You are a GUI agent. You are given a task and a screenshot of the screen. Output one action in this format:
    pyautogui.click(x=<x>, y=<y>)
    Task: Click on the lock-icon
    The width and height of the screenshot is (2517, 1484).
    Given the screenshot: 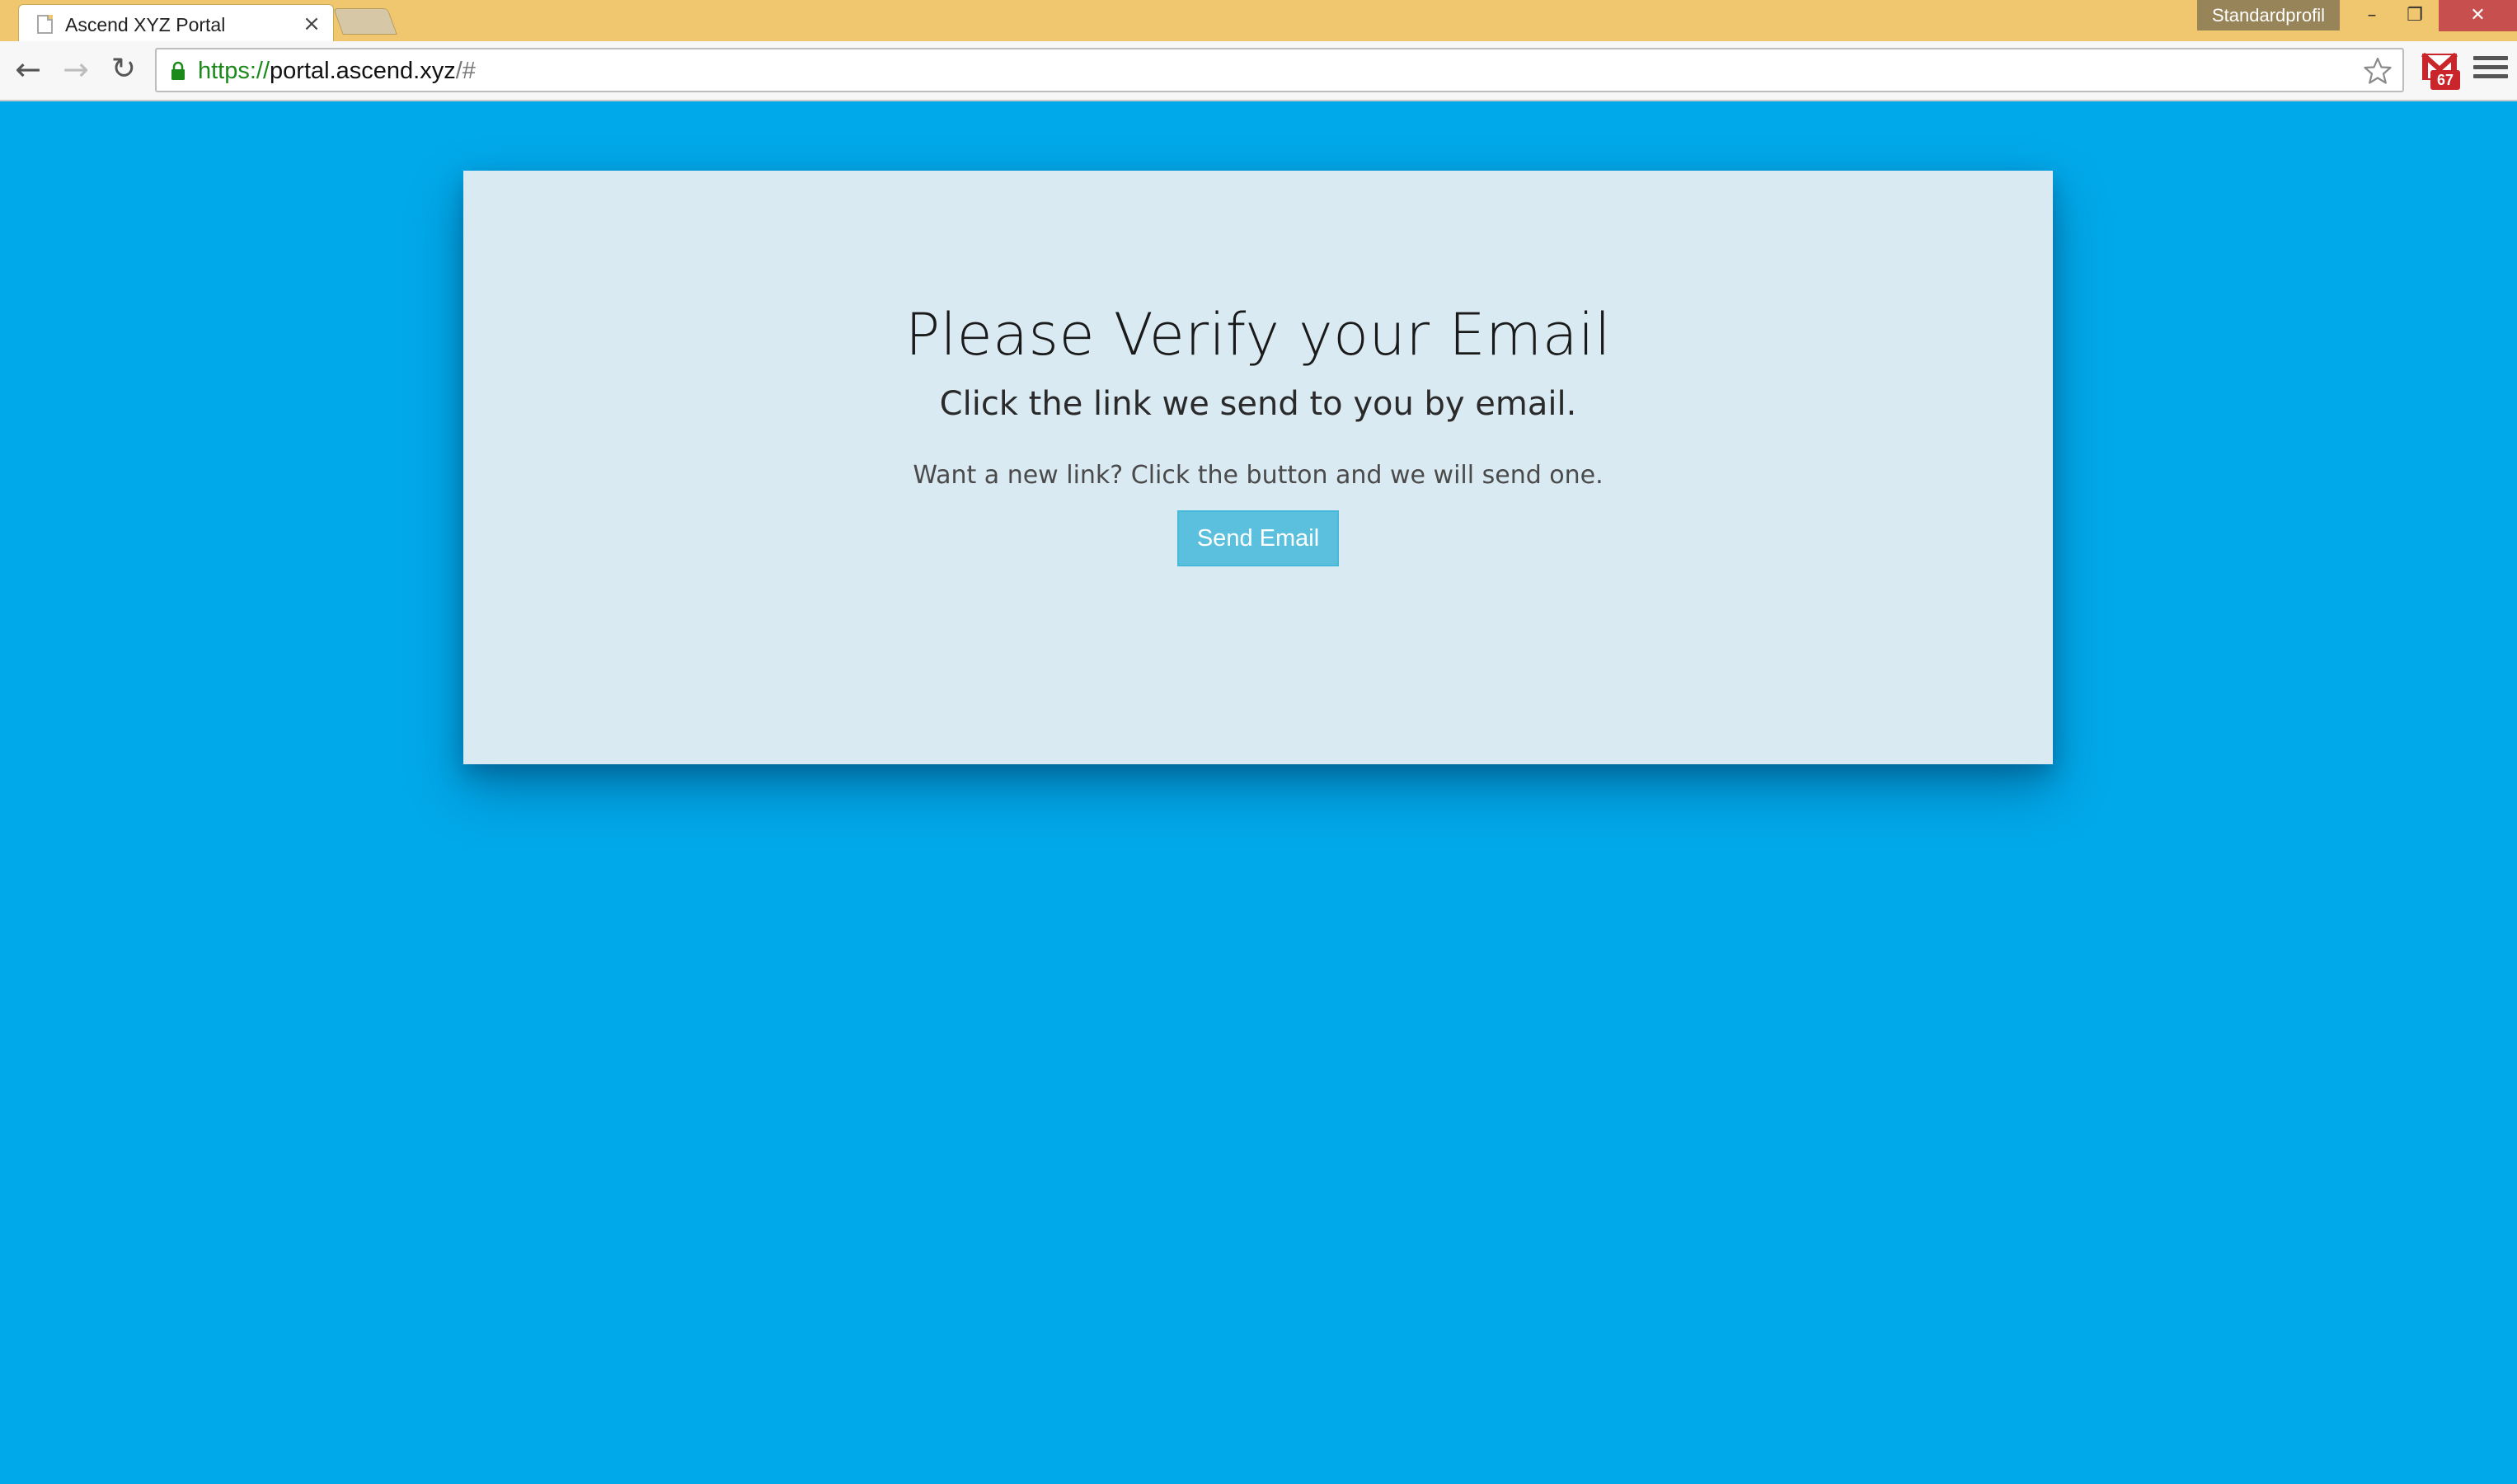 What is the action you would take?
    pyautogui.click(x=178, y=70)
    